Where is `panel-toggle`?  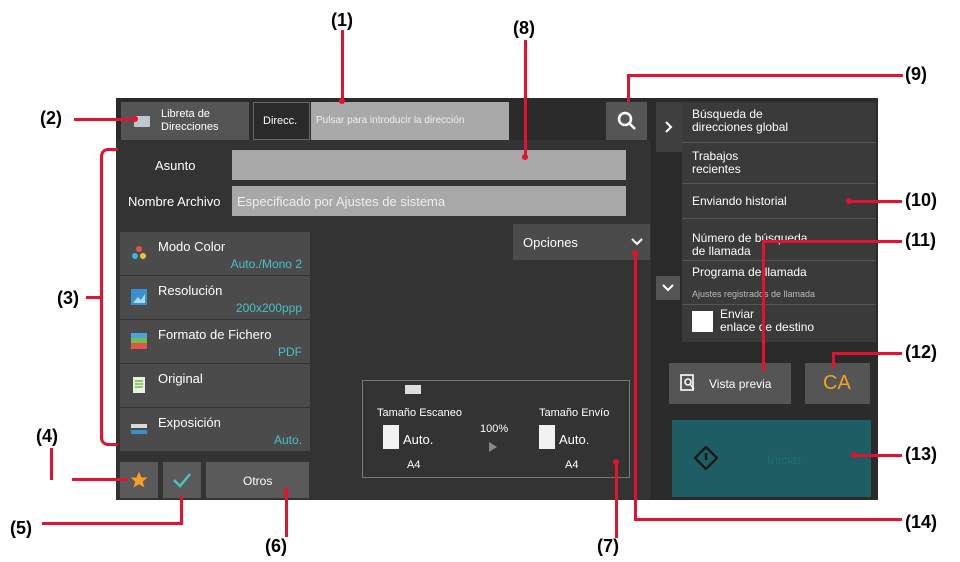
panel-toggle is located at coordinates (669, 127).